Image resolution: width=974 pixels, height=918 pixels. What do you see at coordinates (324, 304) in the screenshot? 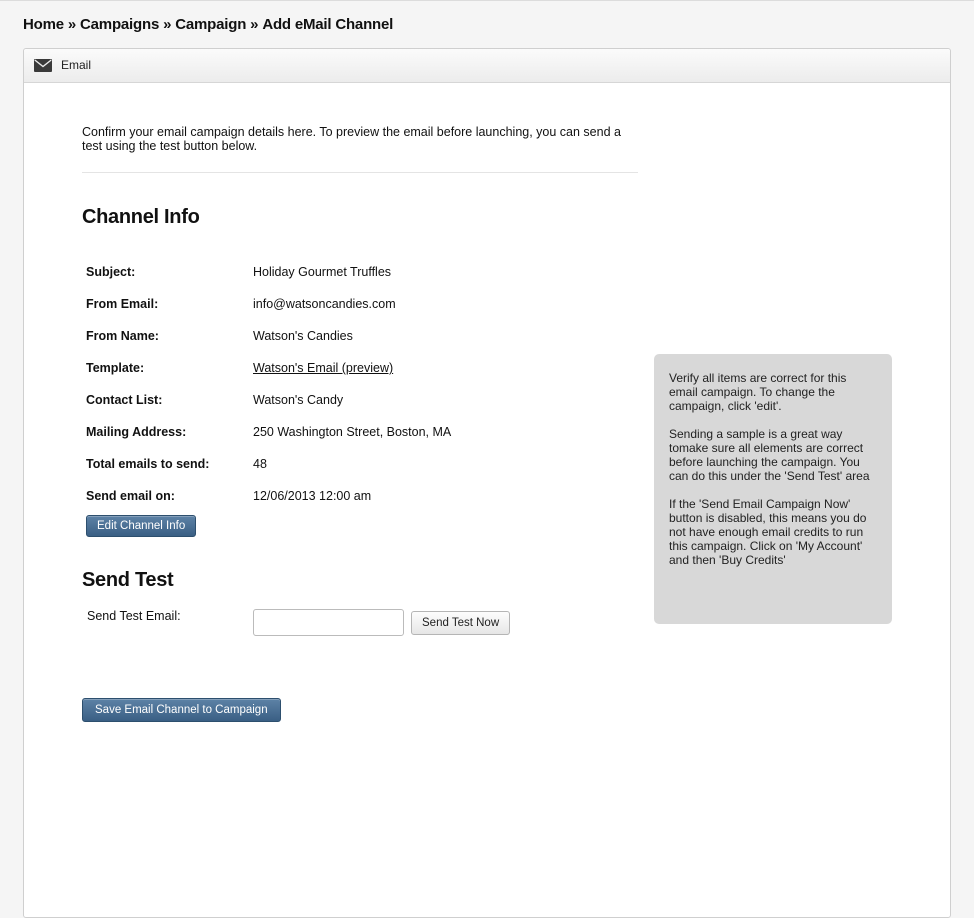
I see `info-value: info@watsoncandies.com` at bounding box center [324, 304].